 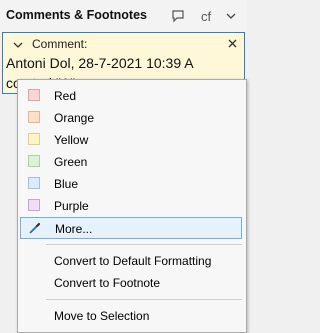 What do you see at coordinates (34, 161) in the screenshot?
I see `green-swatch` at bounding box center [34, 161].